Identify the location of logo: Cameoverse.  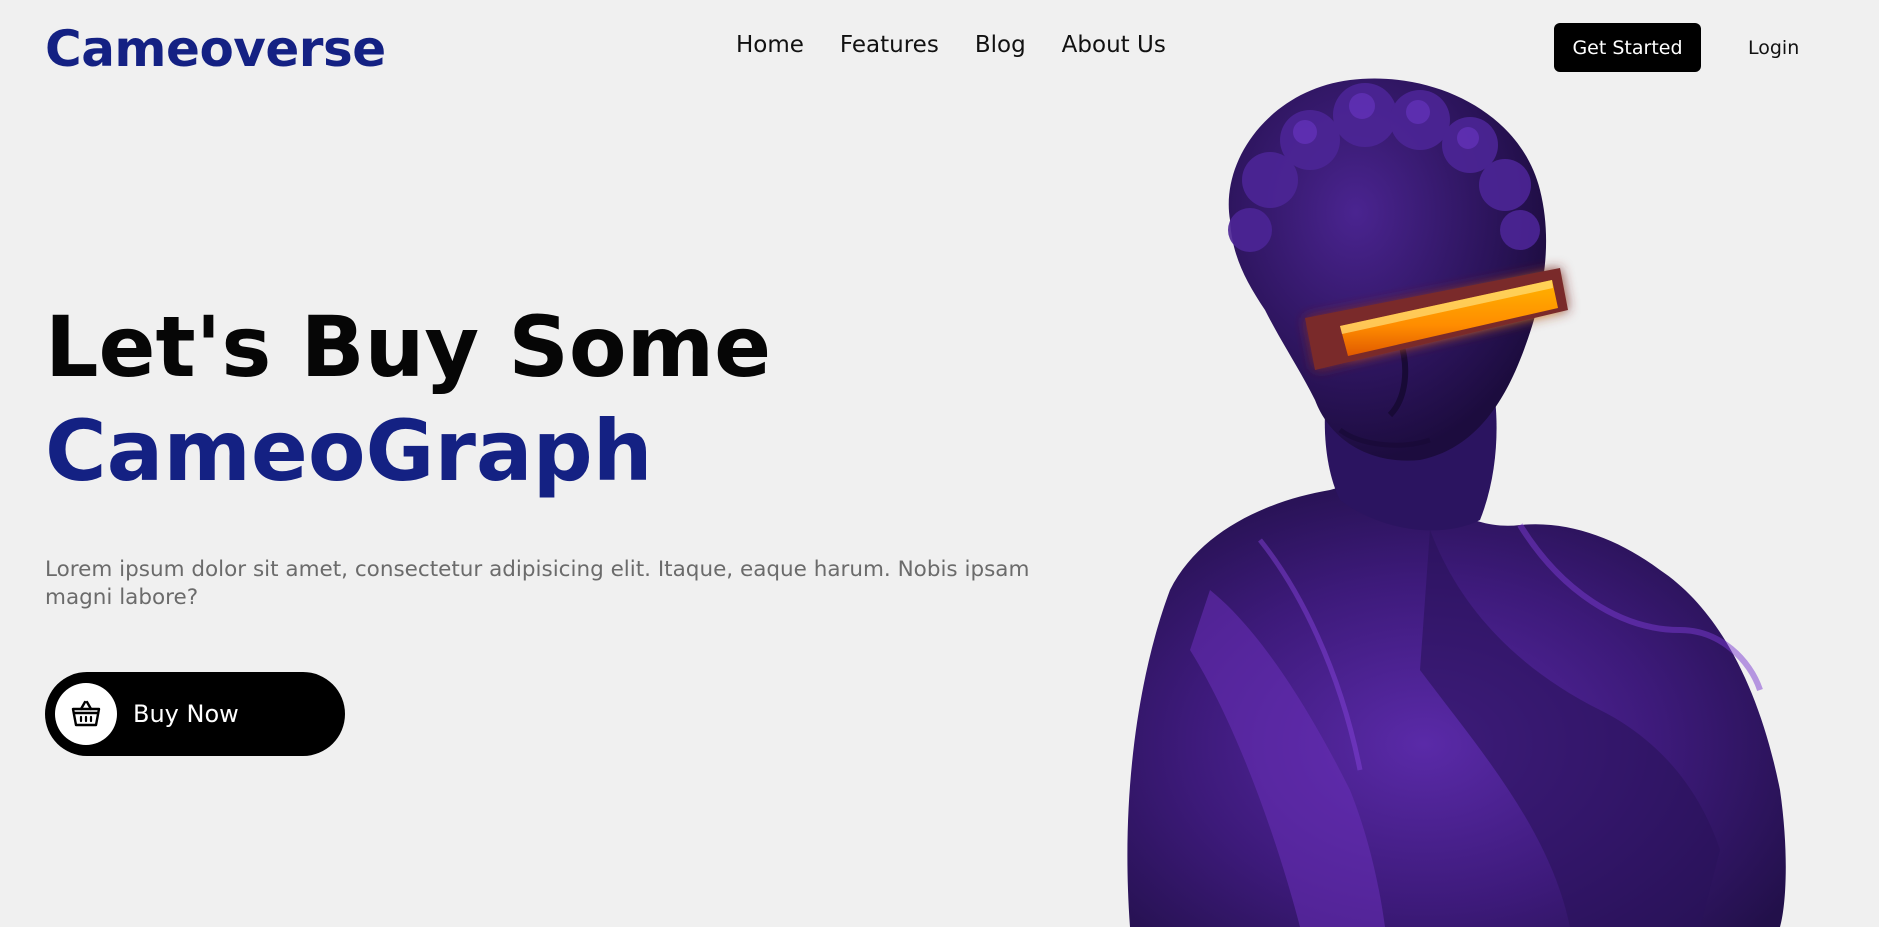
(215, 49).